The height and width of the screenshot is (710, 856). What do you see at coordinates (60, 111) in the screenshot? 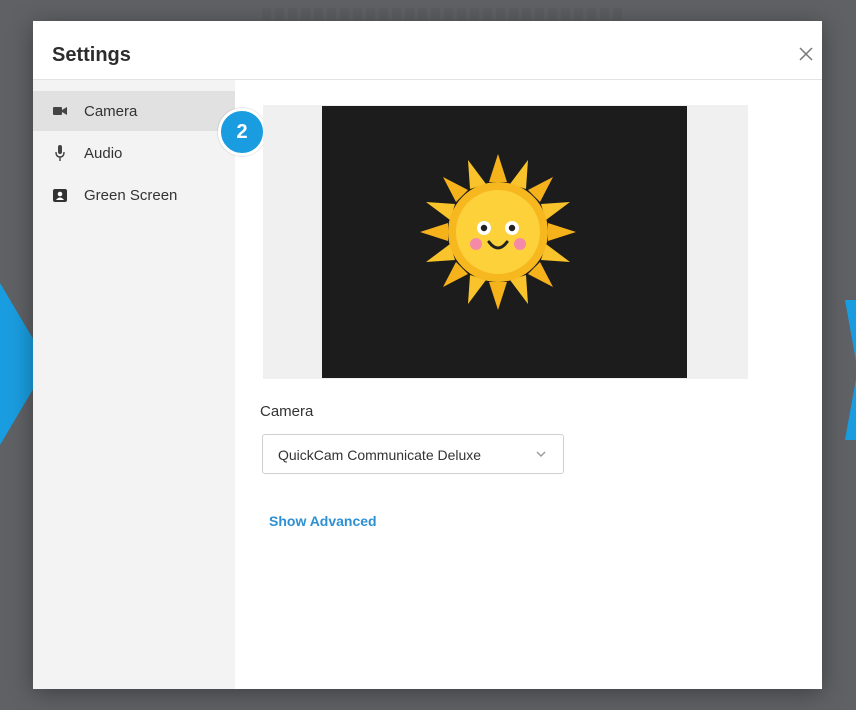
I see `video-camera-icon` at bounding box center [60, 111].